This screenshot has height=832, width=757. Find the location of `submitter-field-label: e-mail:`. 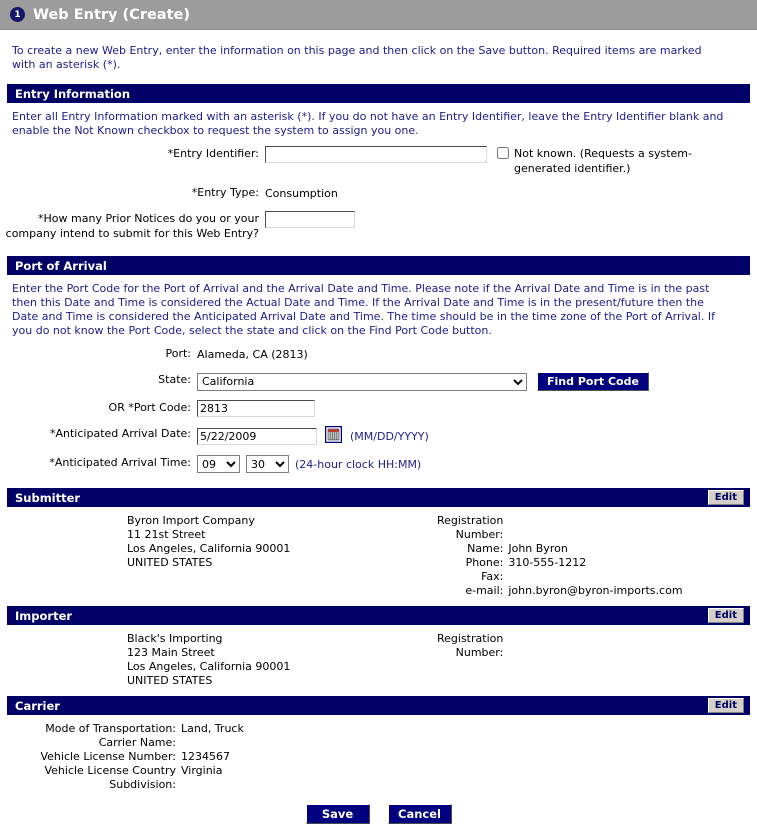

submitter-field-label: e-mail: is located at coordinates (484, 590).